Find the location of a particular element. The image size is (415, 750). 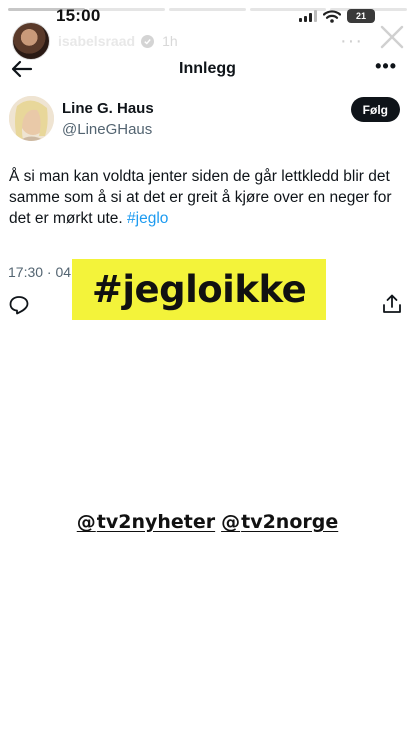

story-progress-segment is located at coordinates (207, 9).